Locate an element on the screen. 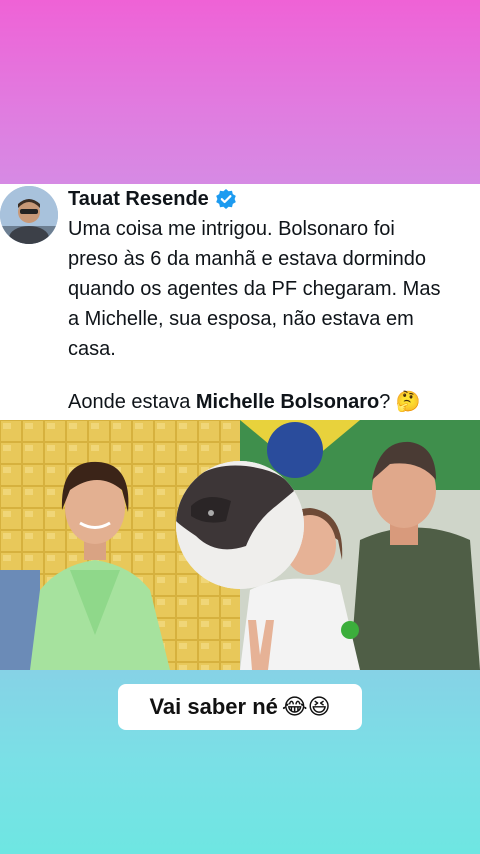 This screenshot has height=854, width=480. question-suffix: ? 🤔 is located at coordinates (400, 402).